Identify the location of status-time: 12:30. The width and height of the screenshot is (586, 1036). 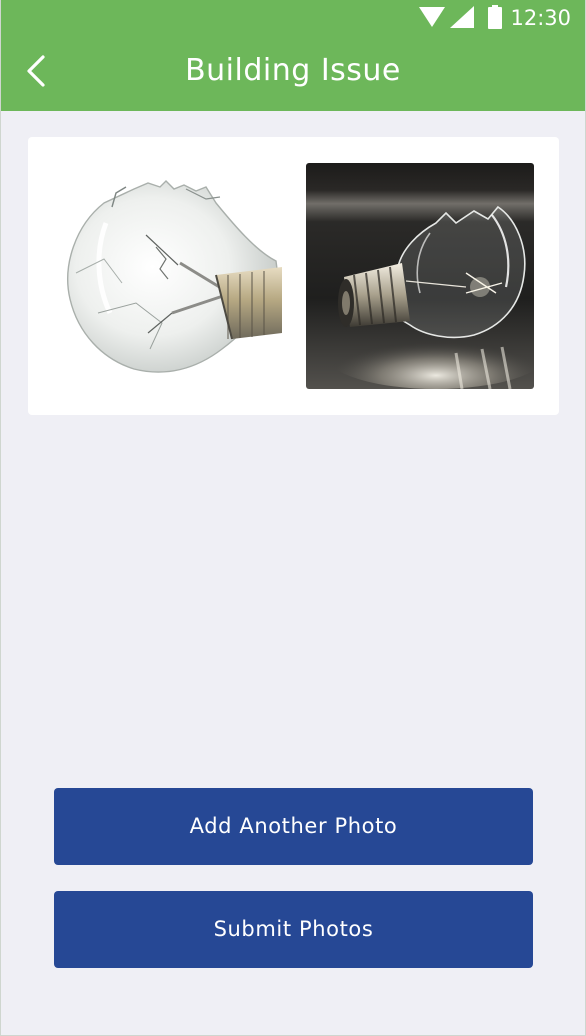
(540, 18).